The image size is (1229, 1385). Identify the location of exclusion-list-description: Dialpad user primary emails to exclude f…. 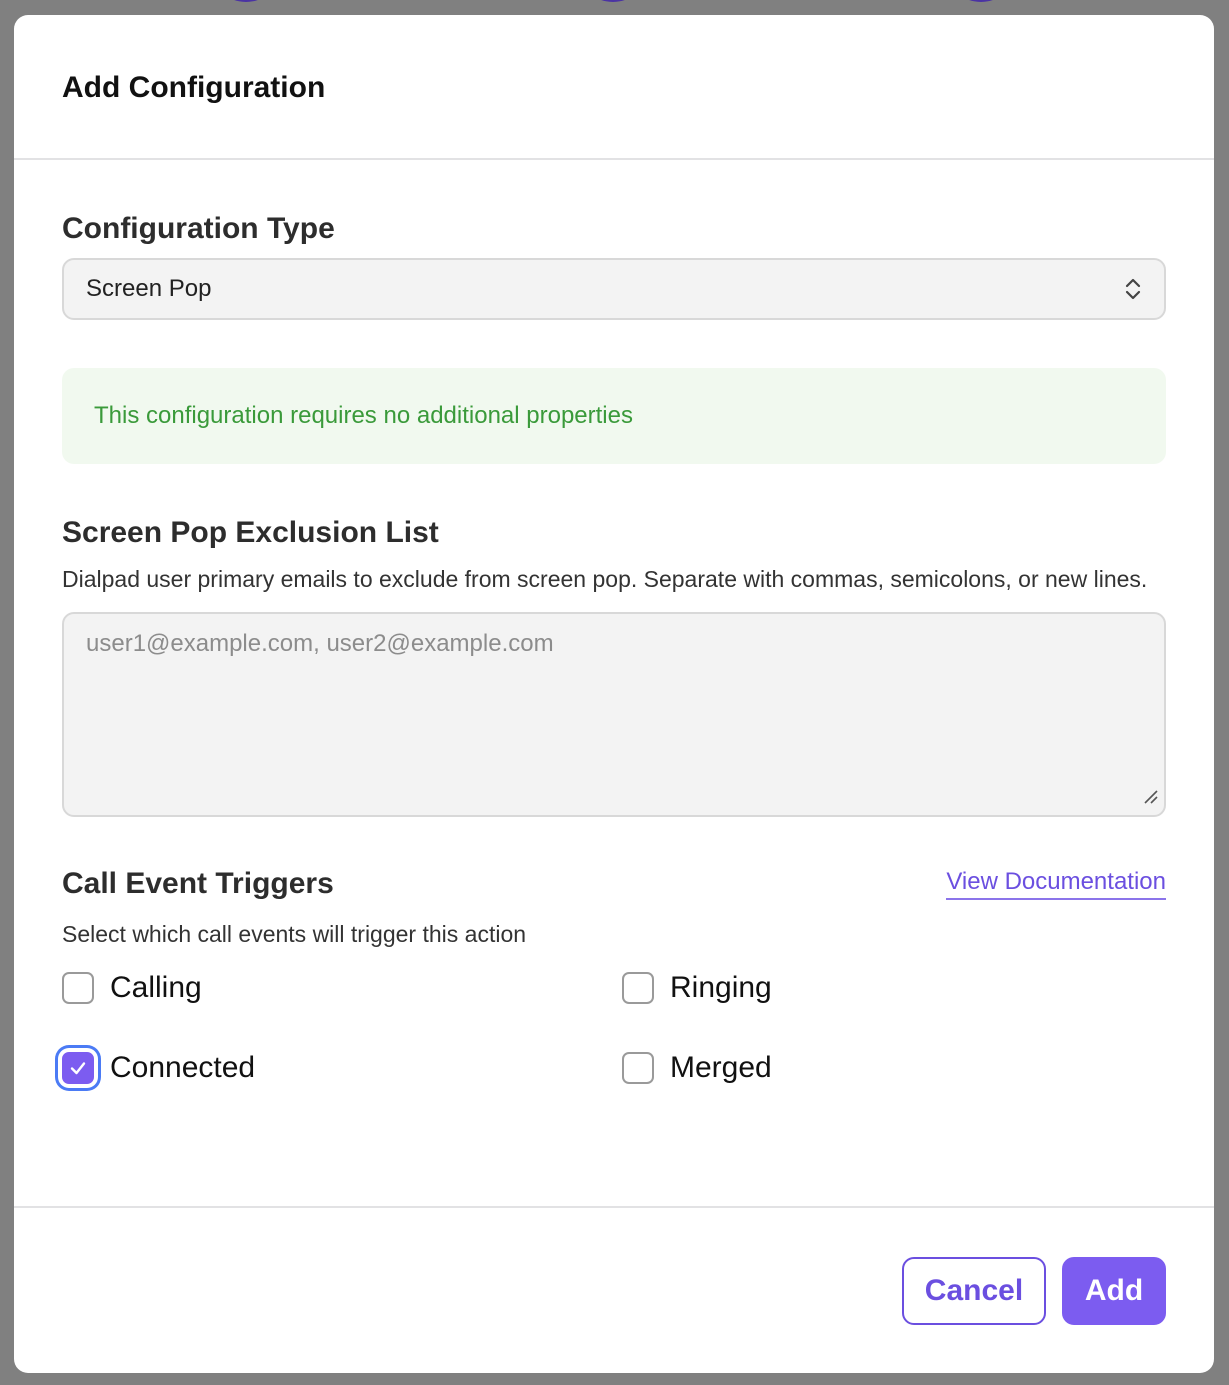
(605, 579).